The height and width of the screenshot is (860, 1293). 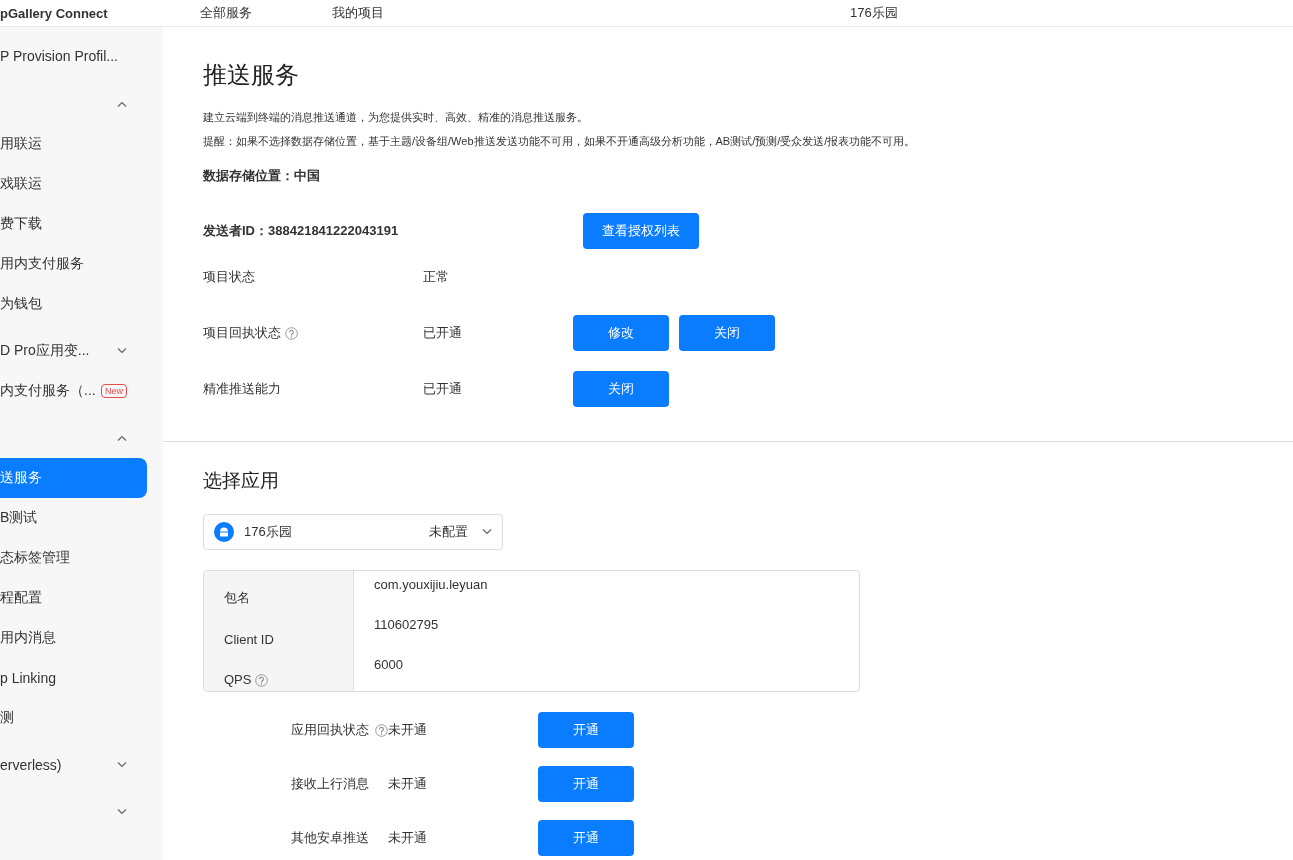 I want to click on notice-text: 提醒：如果不选择数据存储位置，基于主题/设备组/Web推送发送功能不可用，如果不开通高级分析功能，AB测试/预测/受众发送/报表功能不可用。, so click(x=560, y=141).